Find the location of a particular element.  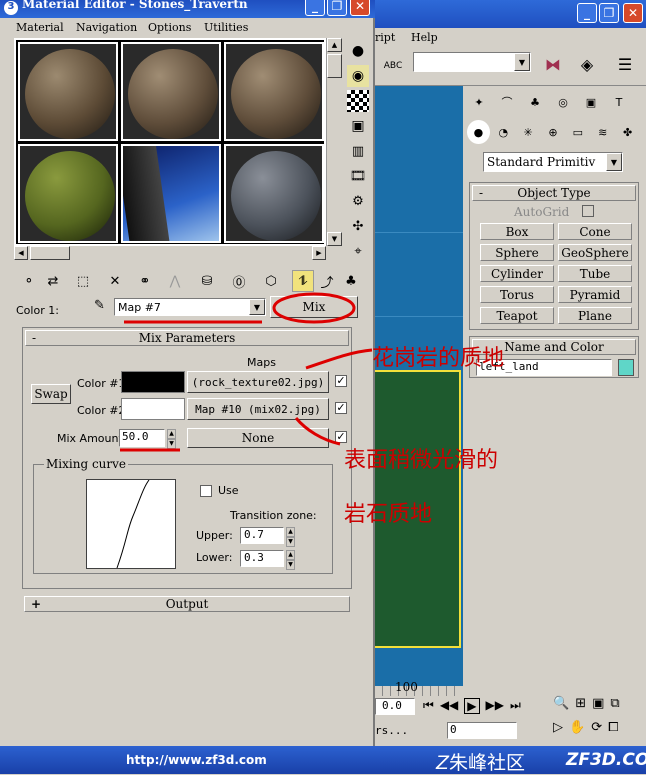

smooth-annotation-line1: 表面稍微光滑的 is located at coordinates (421, 460).